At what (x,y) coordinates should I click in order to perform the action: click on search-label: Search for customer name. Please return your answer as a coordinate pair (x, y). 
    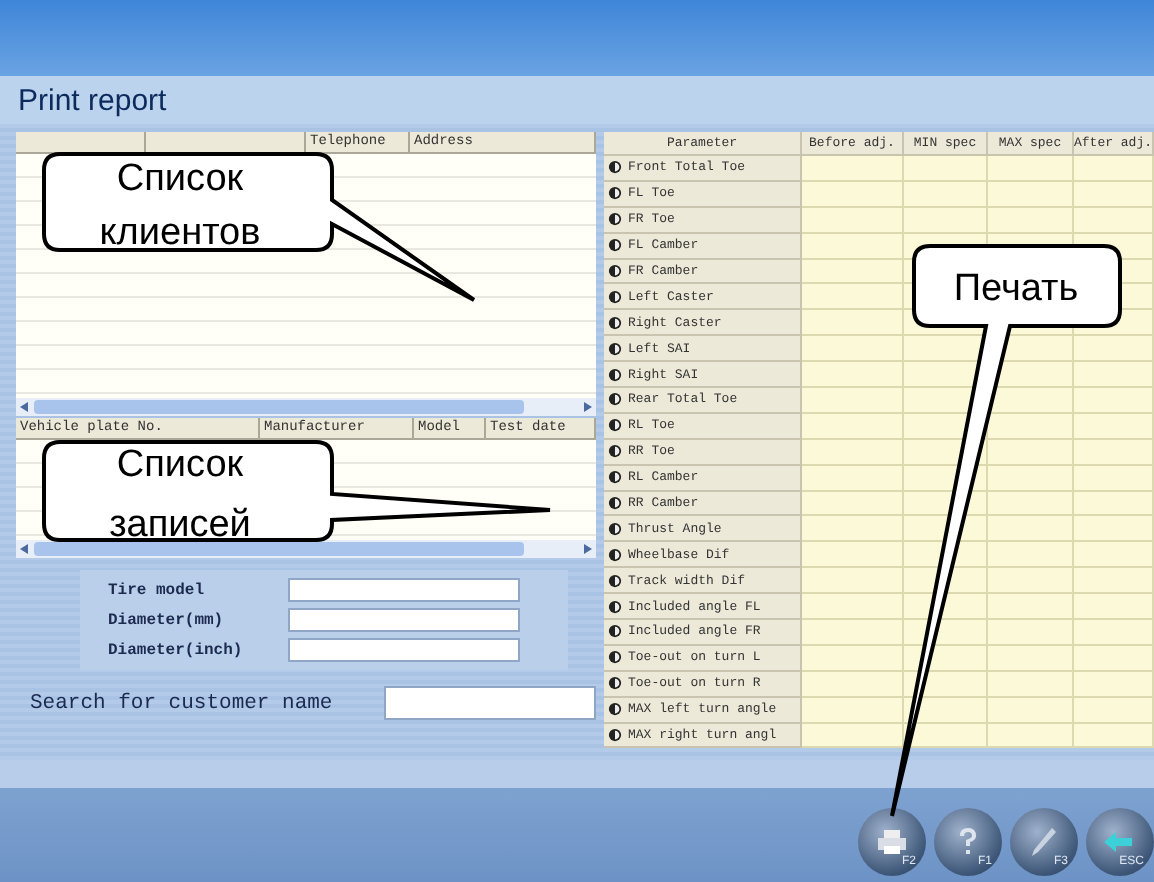
    Looking at the image, I should click on (182, 703).